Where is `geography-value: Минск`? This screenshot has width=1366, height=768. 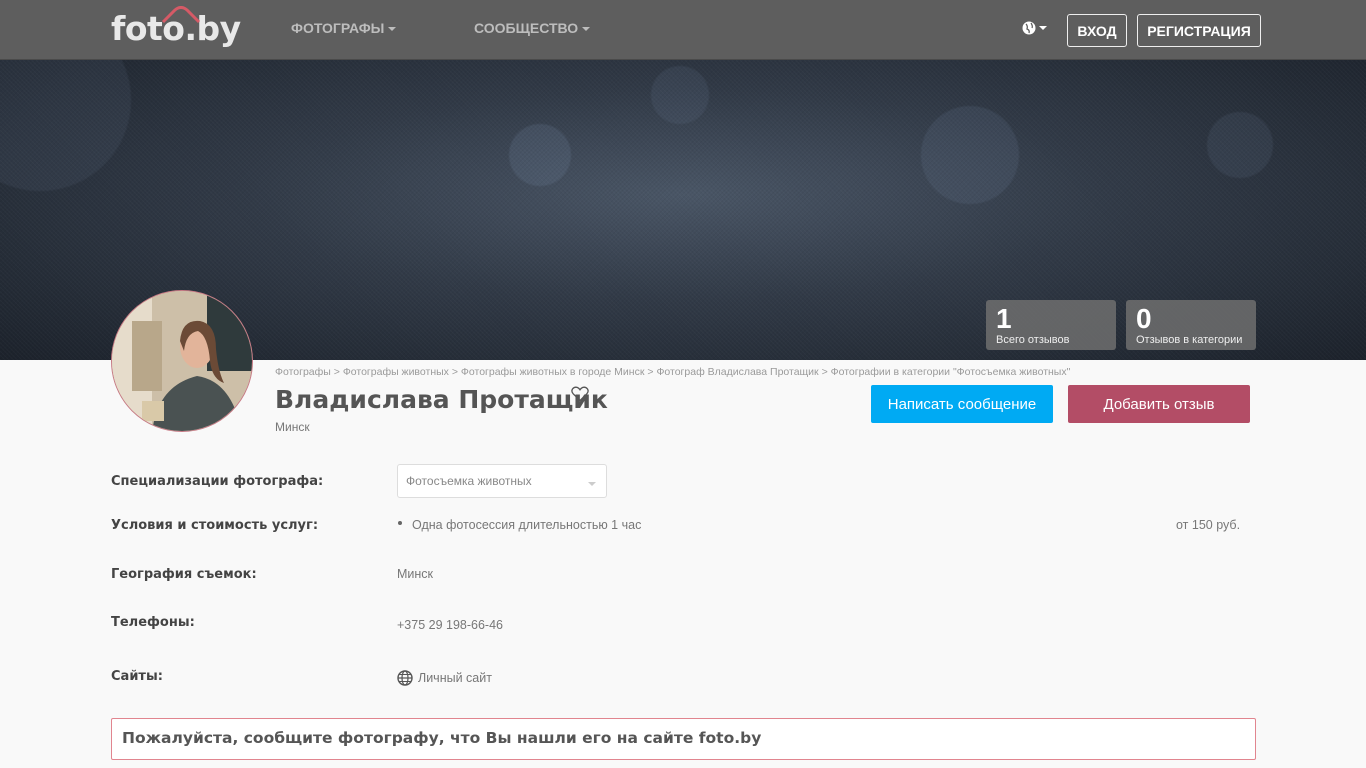
geography-value: Минск is located at coordinates (415, 574).